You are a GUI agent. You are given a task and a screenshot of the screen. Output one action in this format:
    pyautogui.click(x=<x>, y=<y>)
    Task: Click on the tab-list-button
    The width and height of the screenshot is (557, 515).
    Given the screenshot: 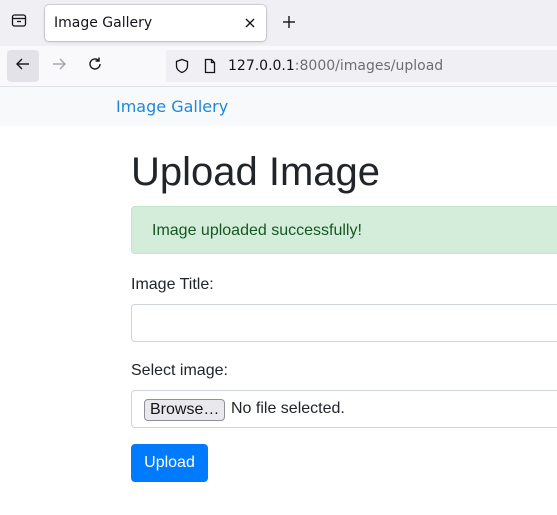 What is the action you would take?
    pyautogui.click(x=19, y=22)
    